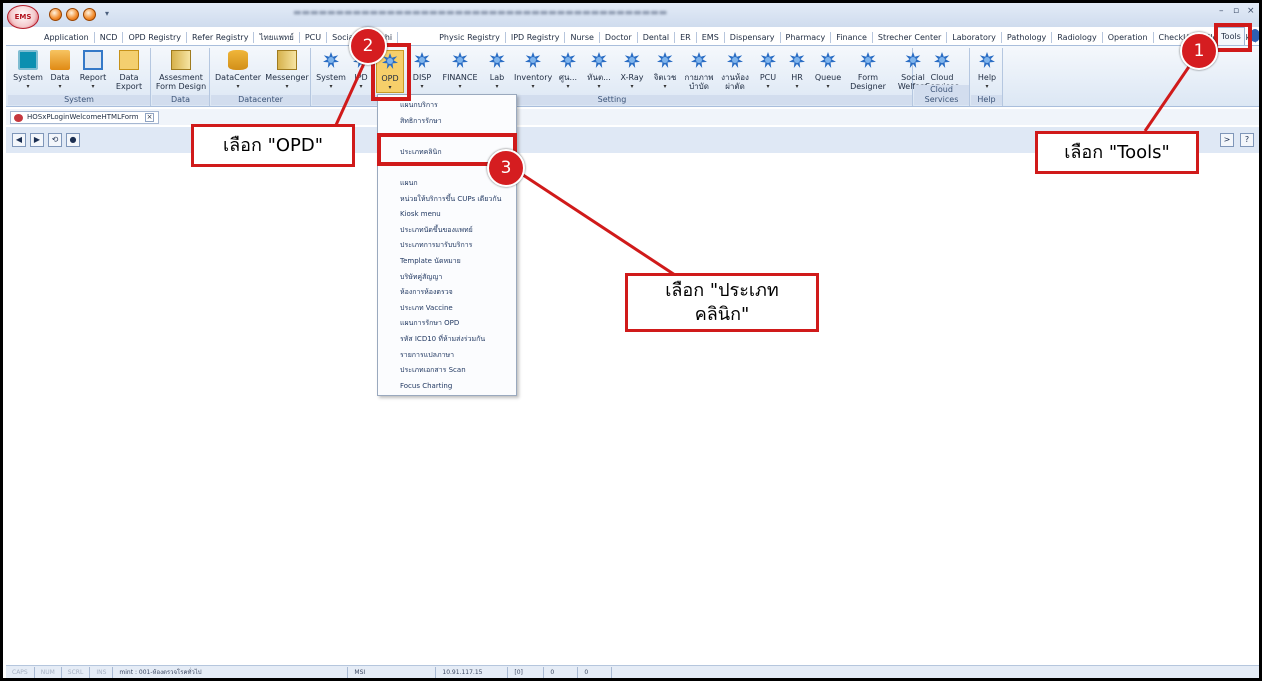 Image resolution: width=1262 pixels, height=681 pixels. Describe the element at coordinates (1247, 140) in the screenshot. I see `help-nav-button: ?` at that location.